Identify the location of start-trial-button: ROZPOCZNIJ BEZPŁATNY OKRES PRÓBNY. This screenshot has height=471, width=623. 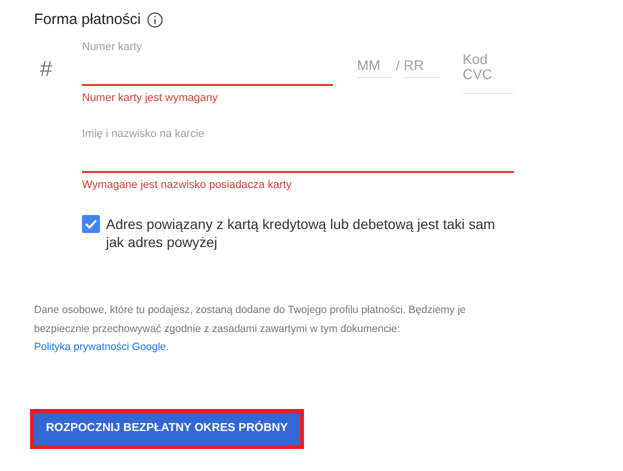
(167, 428).